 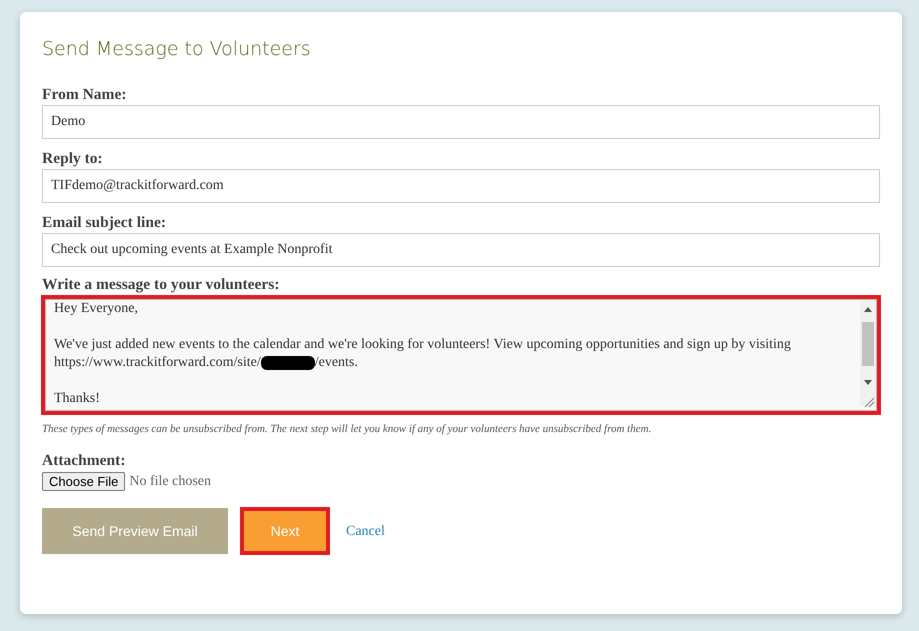 I want to click on field-label: Attachment:, so click(x=84, y=461).